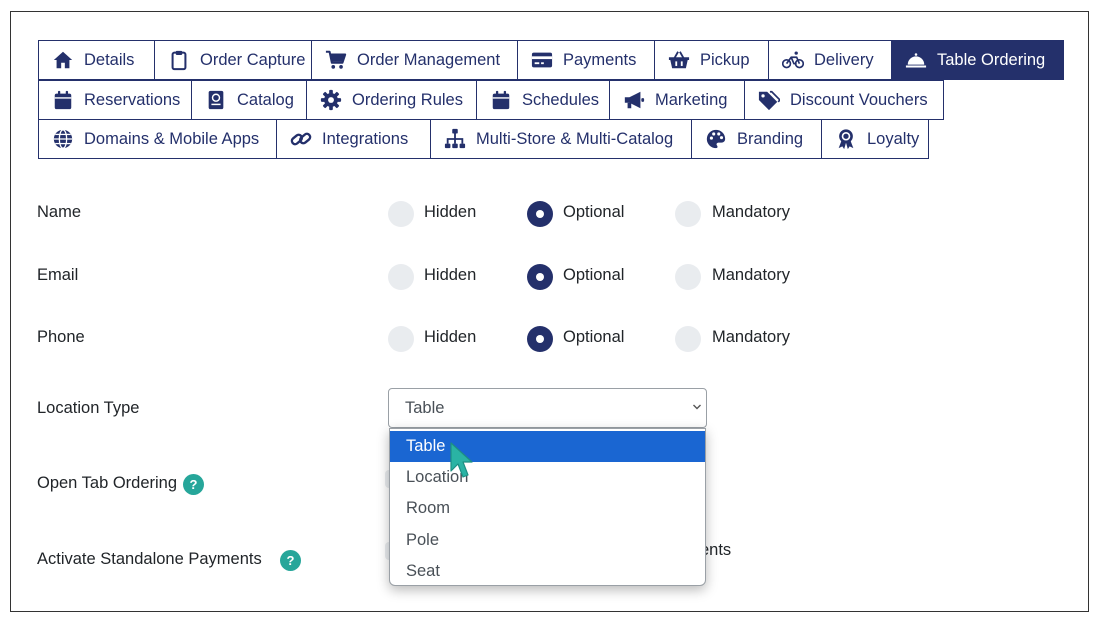 This screenshot has width=1101, height=621. What do you see at coordinates (172, 138) in the screenshot?
I see `tab-label: Domains & Mobile Apps` at bounding box center [172, 138].